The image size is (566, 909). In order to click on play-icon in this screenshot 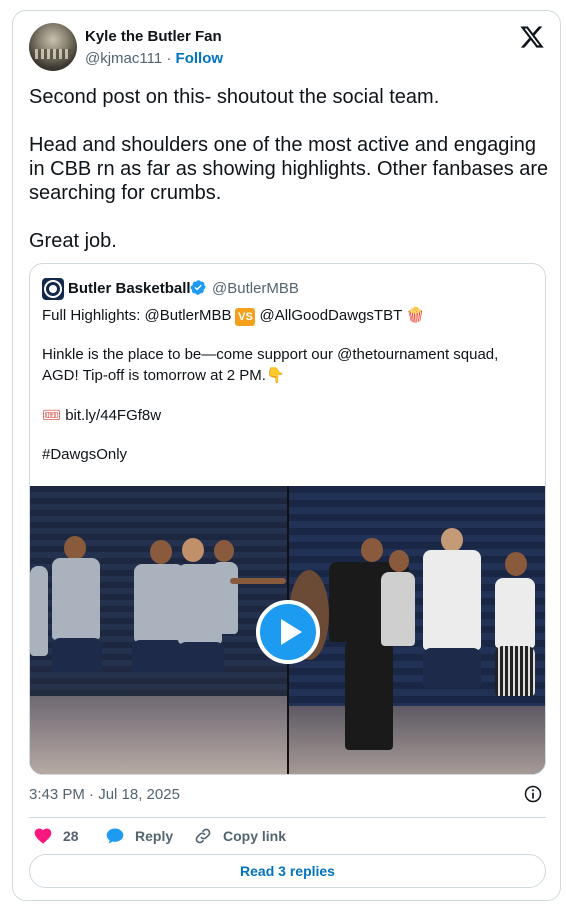, I will do `click(291, 632)`.